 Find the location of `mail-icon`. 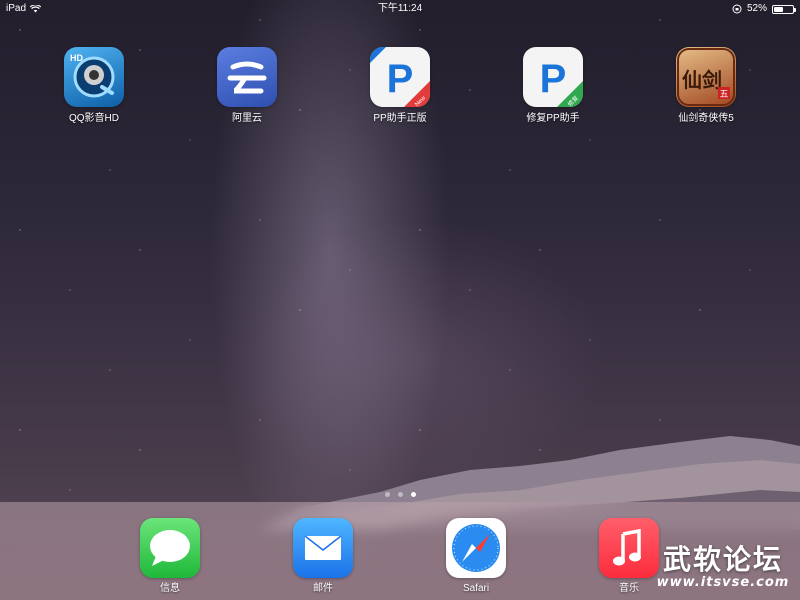

mail-icon is located at coordinates (323, 548).